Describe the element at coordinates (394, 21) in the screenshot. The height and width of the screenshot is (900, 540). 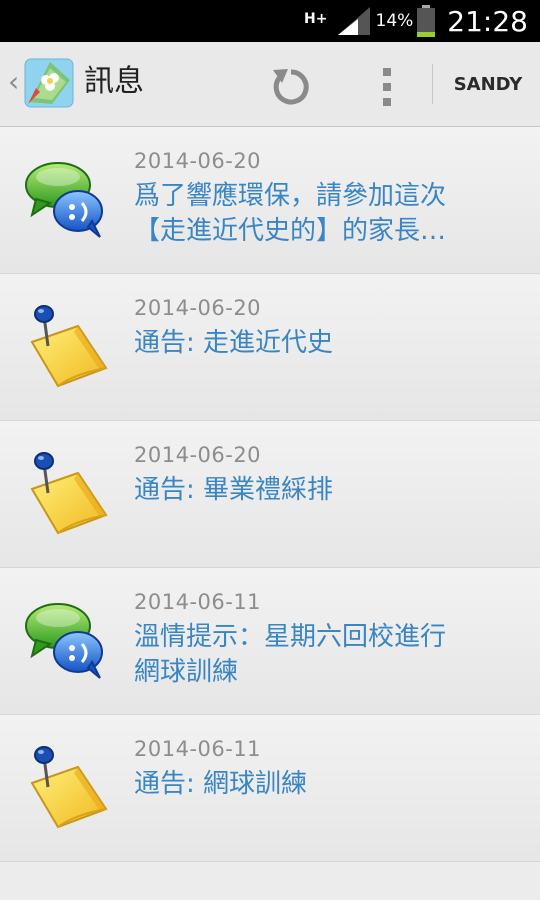
I see `battery-percent: 14%` at that location.